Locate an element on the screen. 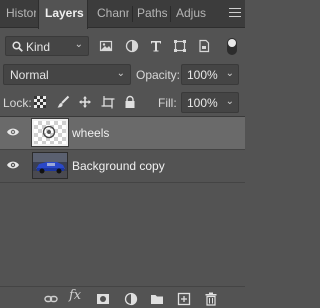 The image size is (320, 308). lock-artboard-icon is located at coordinates (108, 102).